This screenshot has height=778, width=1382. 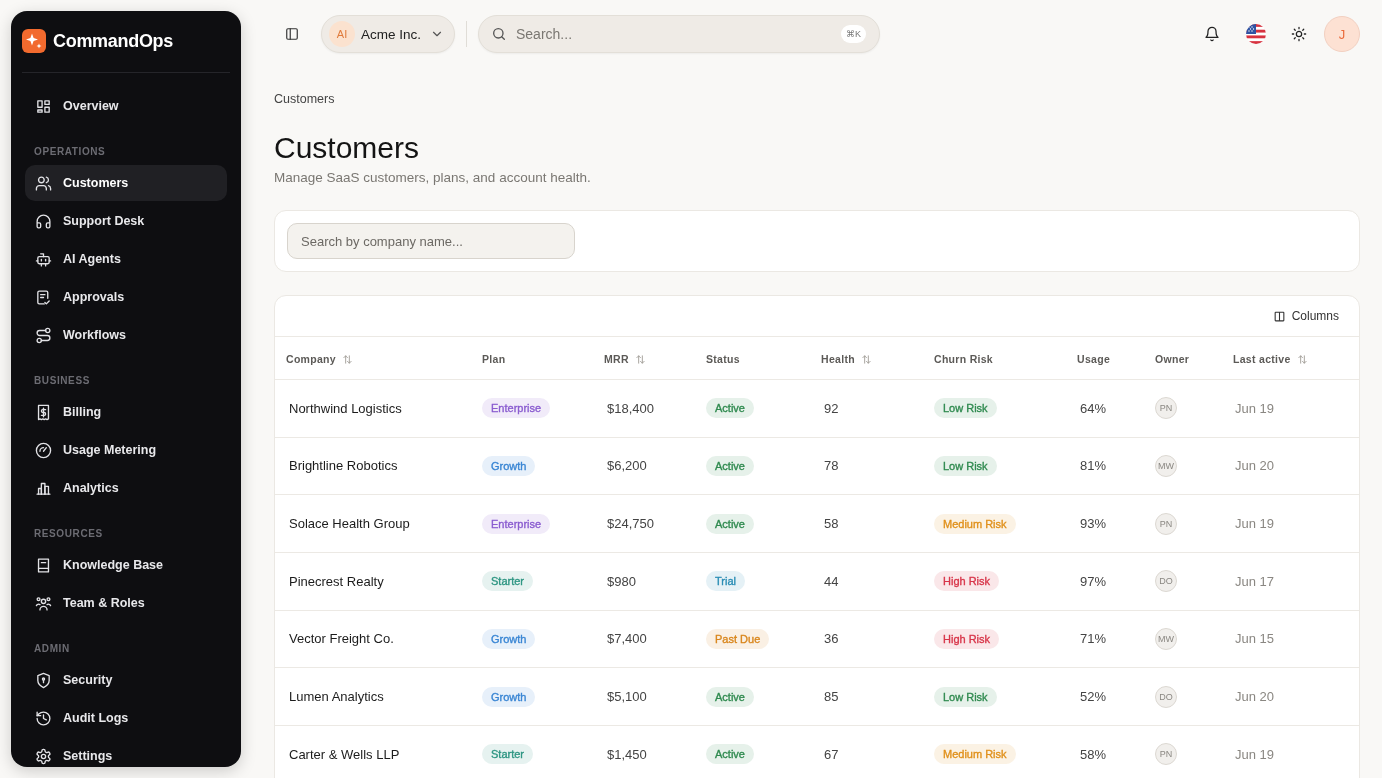 What do you see at coordinates (1255, 697) in the screenshot?
I see `table-cell-text: Jun 20` at bounding box center [1255, 697].